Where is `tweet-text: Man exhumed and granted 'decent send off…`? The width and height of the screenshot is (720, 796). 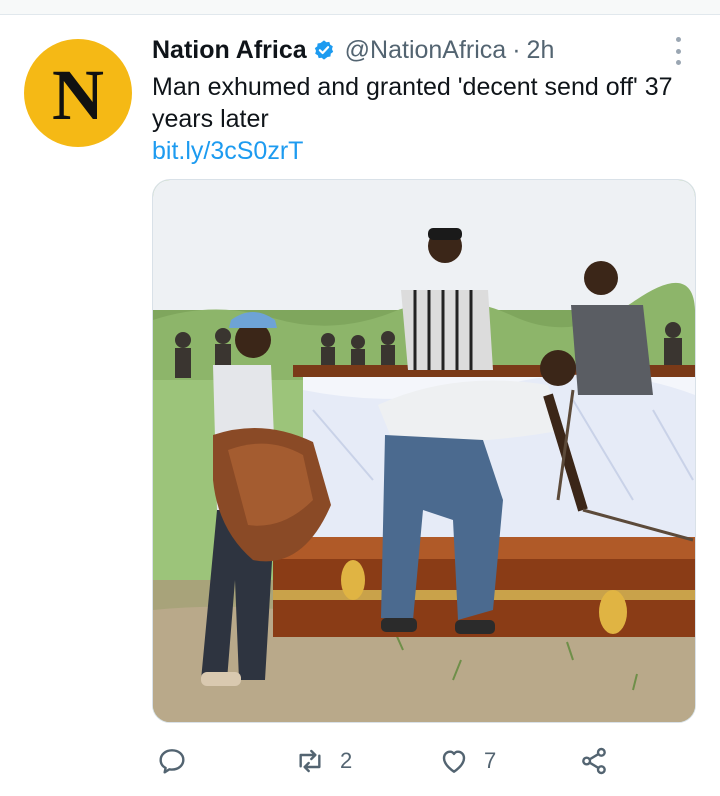
tweet-text: Man exhumed and granted 'decent send off… is located at coordinates (412, 103).